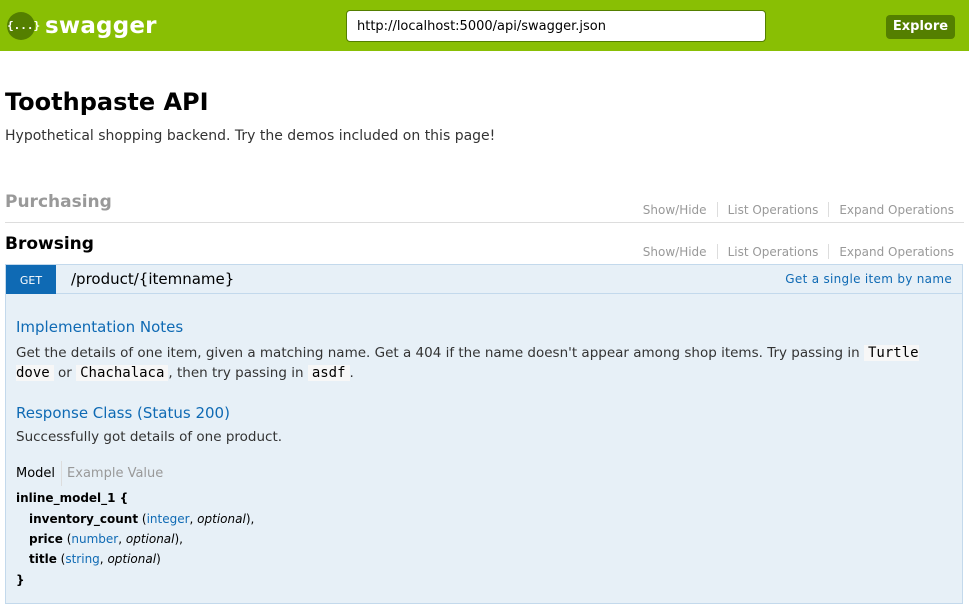 This screenshot has width=969, height=604. I want to click on section-title: Browsing, so click(49, 244).